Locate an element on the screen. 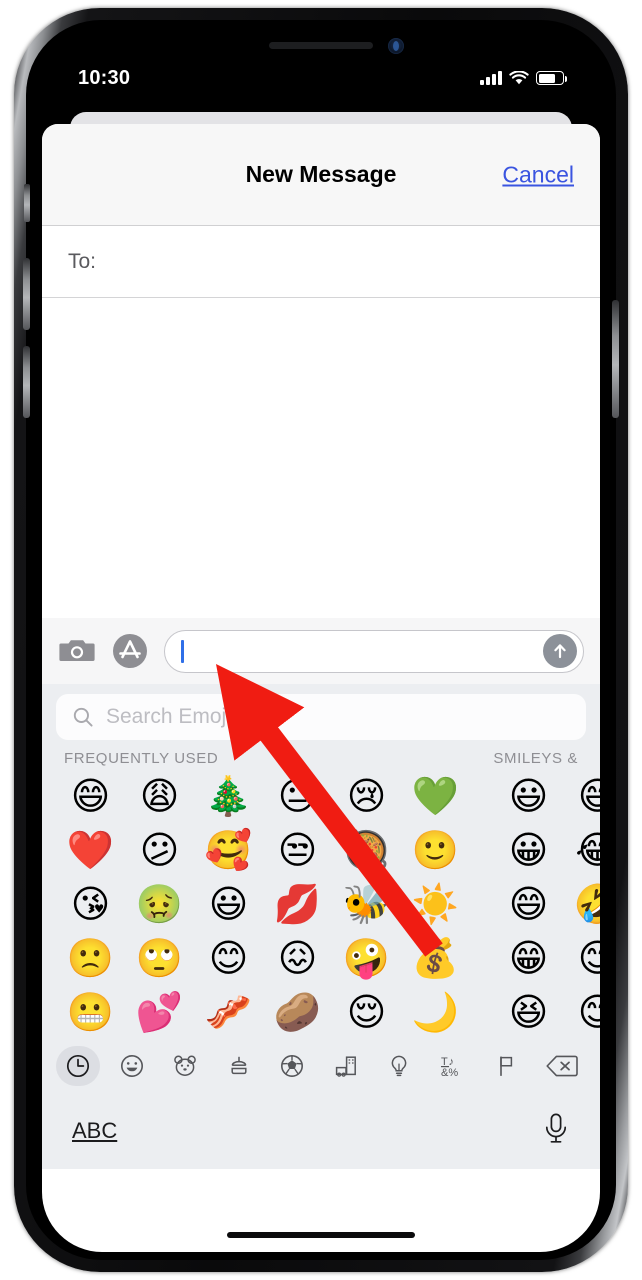 Image resolution: width=642 pixels, height=1280 pixels. volume-down-button is located at coordinates (26, 382).